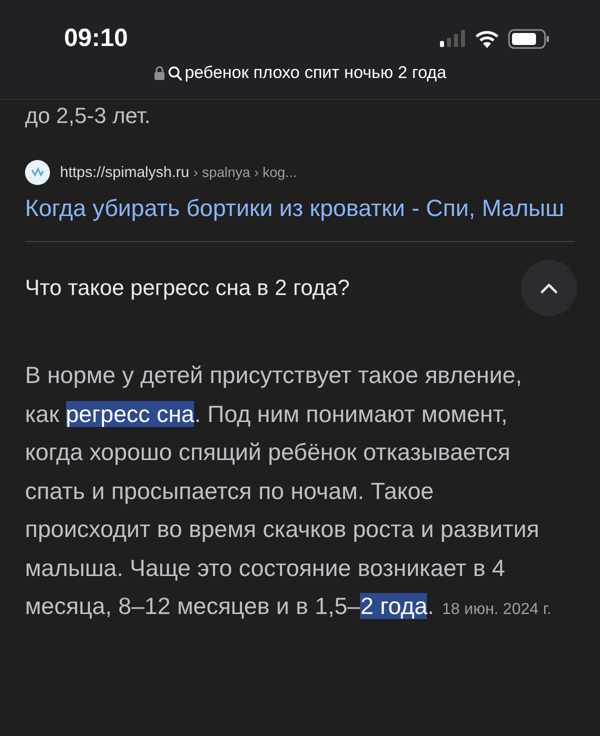 The height and width of the screenshot is (736, 600). I want to click on address-text: ребенок плохо спит ночью 2 года, so click(315, 73).